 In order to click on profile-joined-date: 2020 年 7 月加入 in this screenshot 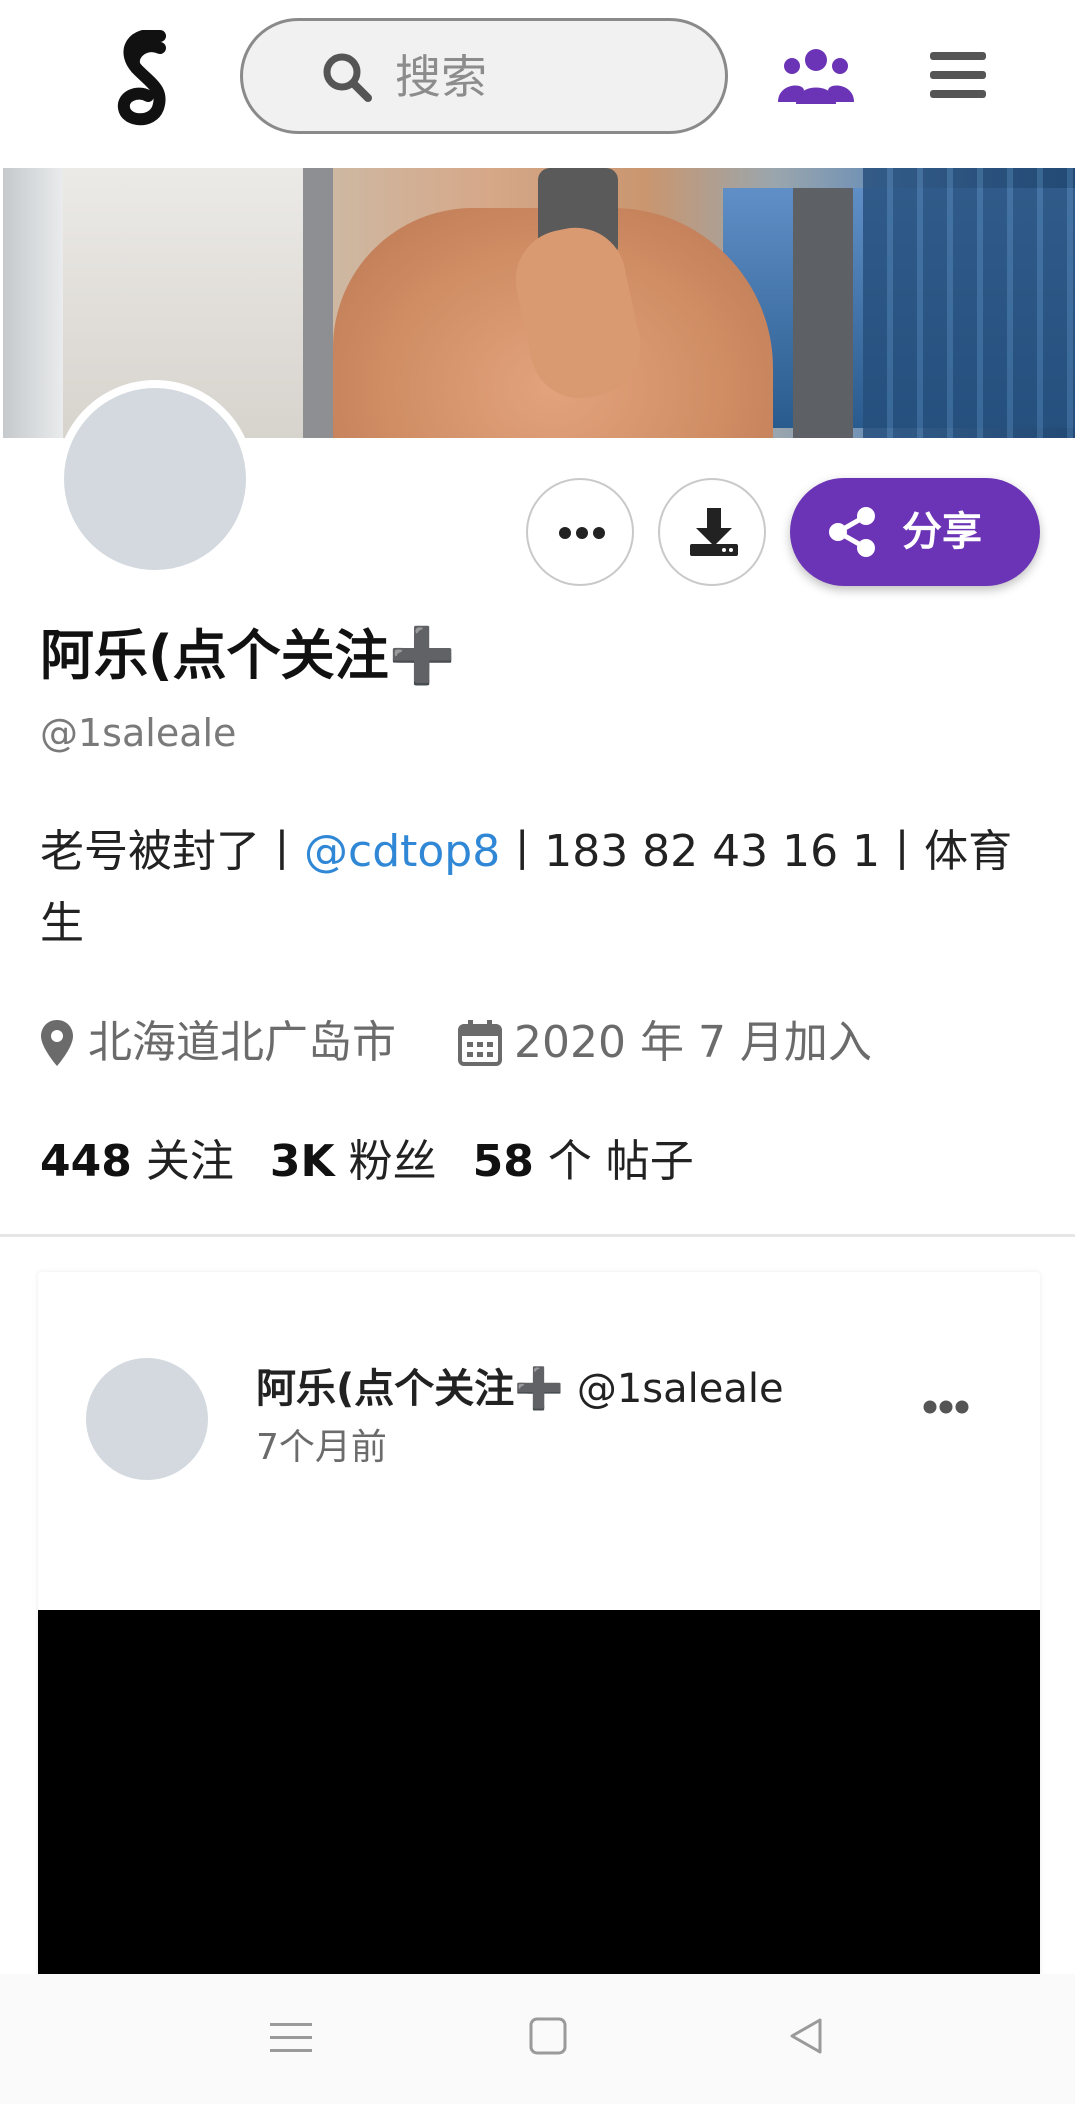, I will do `click(693, 1042)`.